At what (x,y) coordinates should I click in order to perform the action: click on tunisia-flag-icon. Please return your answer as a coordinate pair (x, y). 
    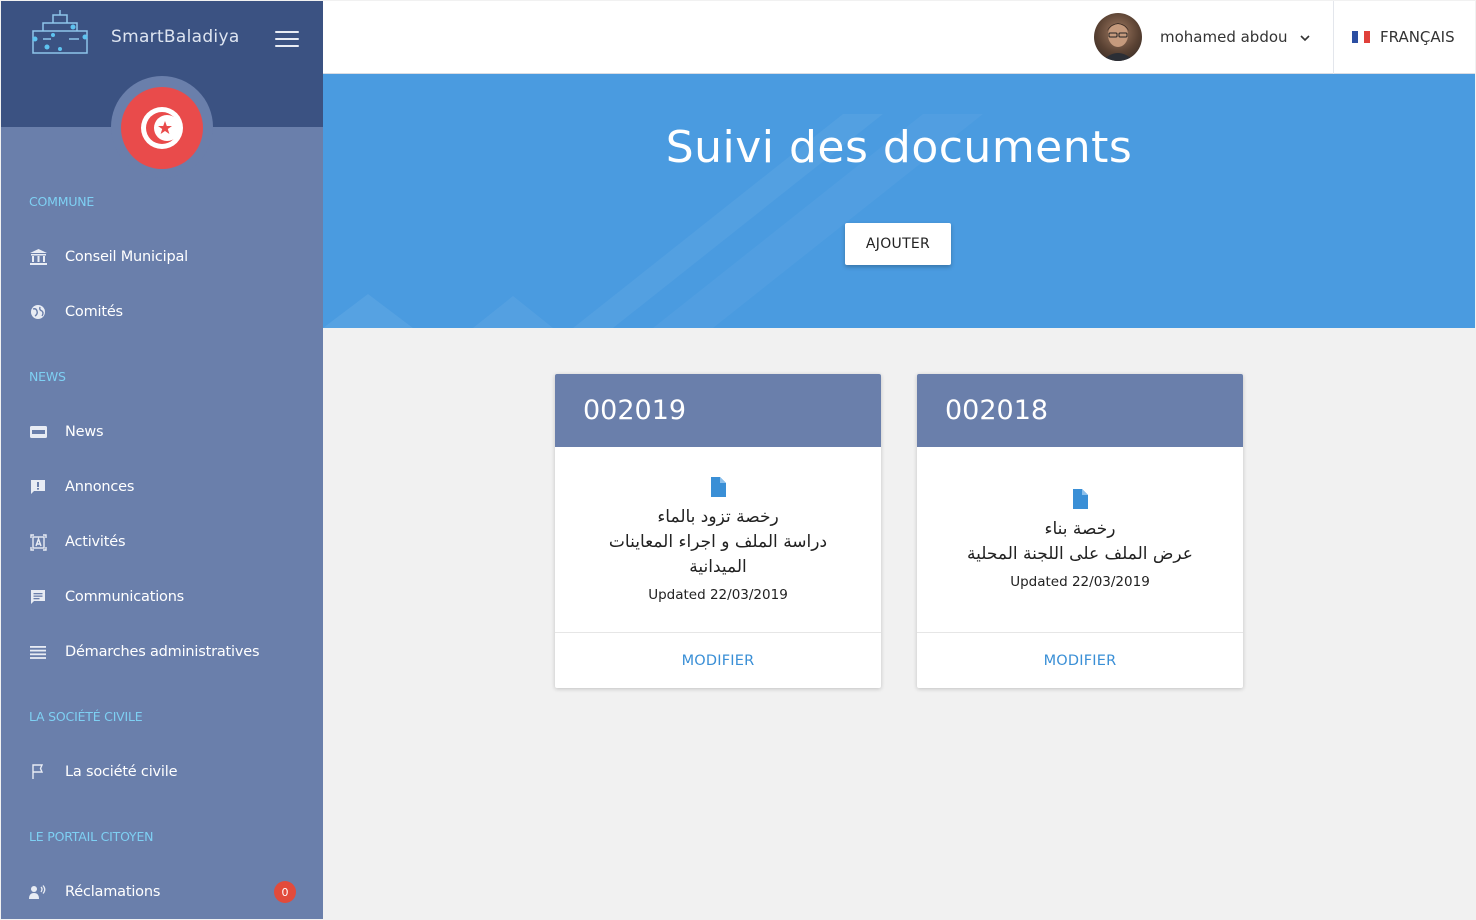
    Looking at the image, I should click on (162, 128).